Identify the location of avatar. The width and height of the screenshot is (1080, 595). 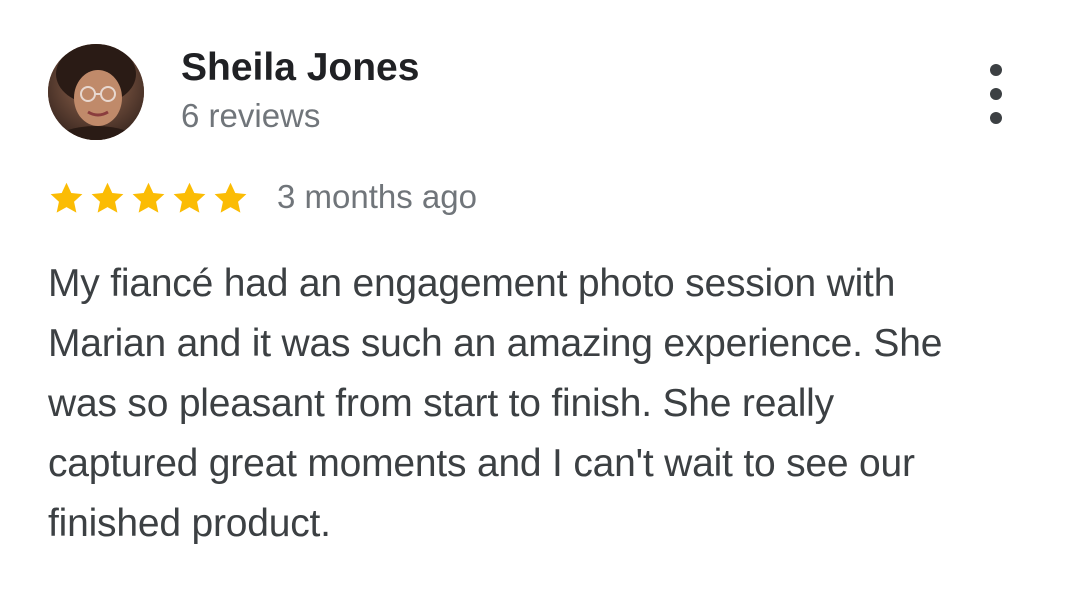
(96, 92).